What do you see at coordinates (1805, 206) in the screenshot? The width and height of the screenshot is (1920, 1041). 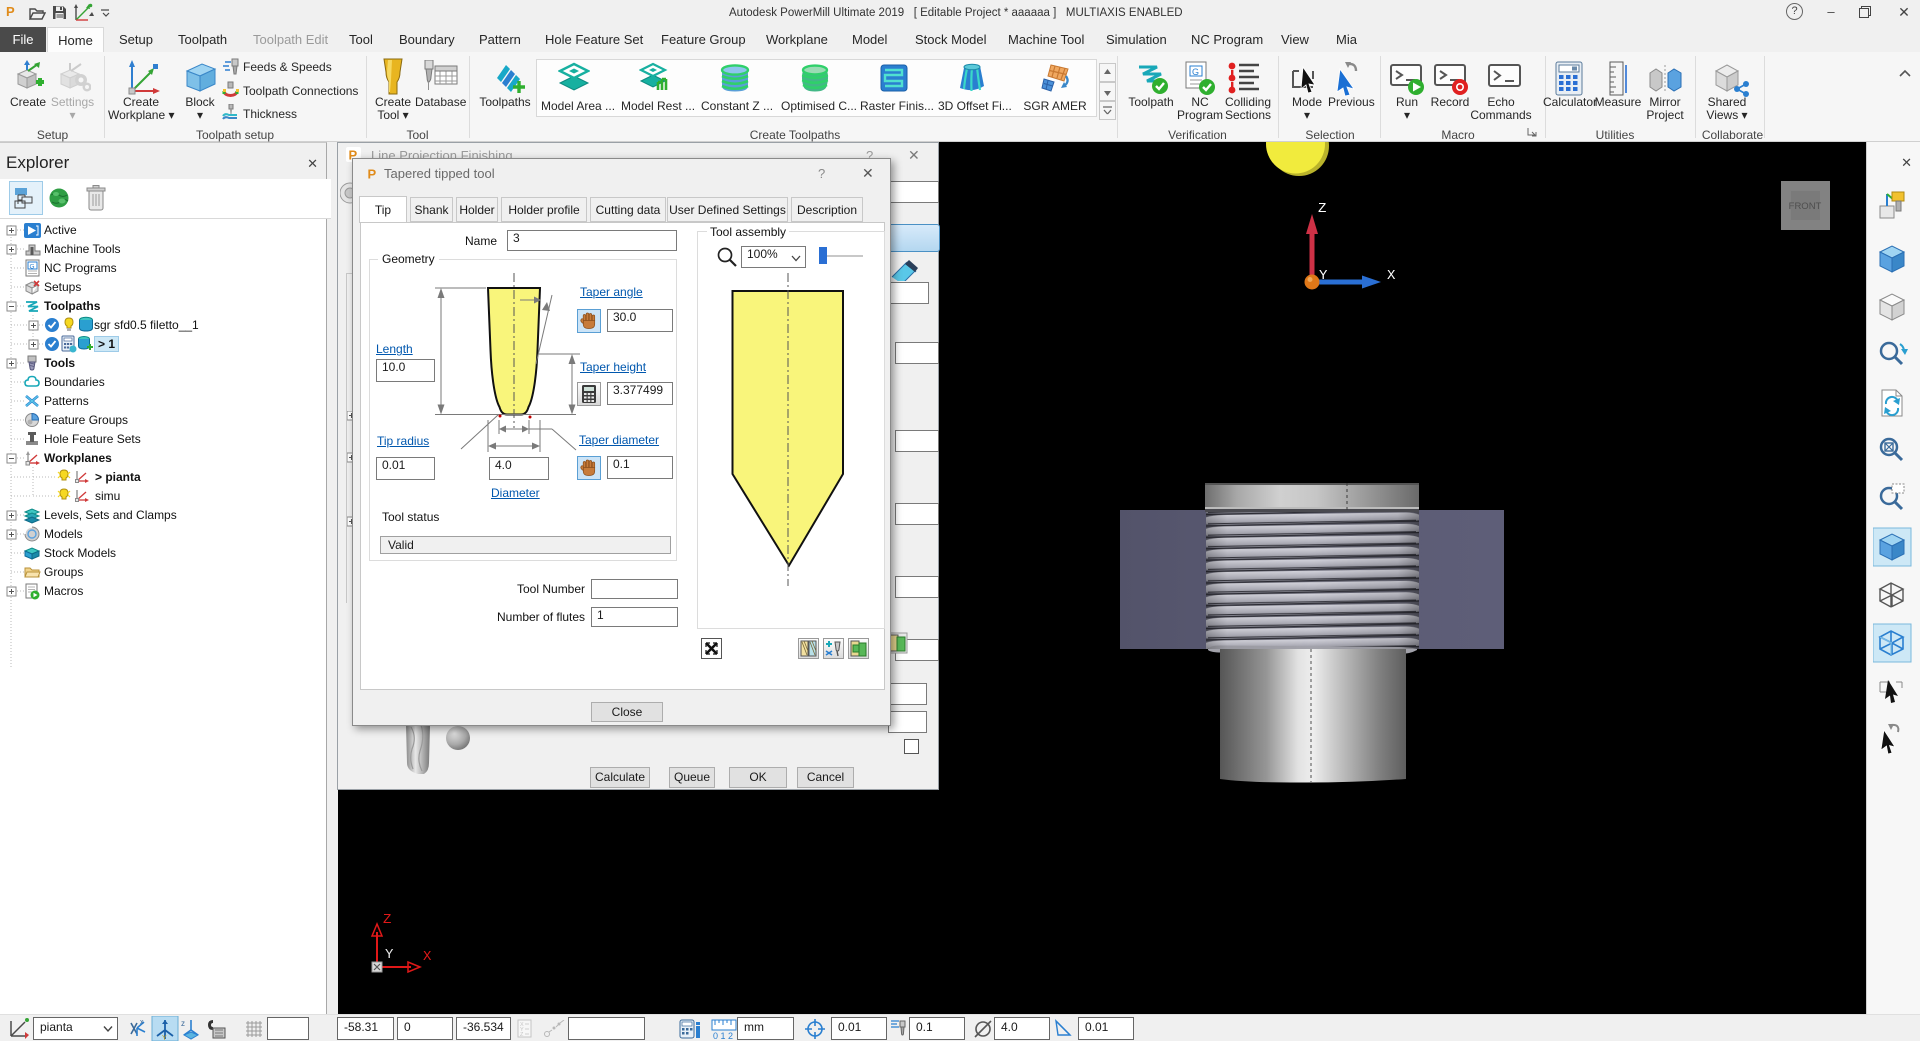 I see `svg-text: FRONT` at bounding box center [1805, 206].